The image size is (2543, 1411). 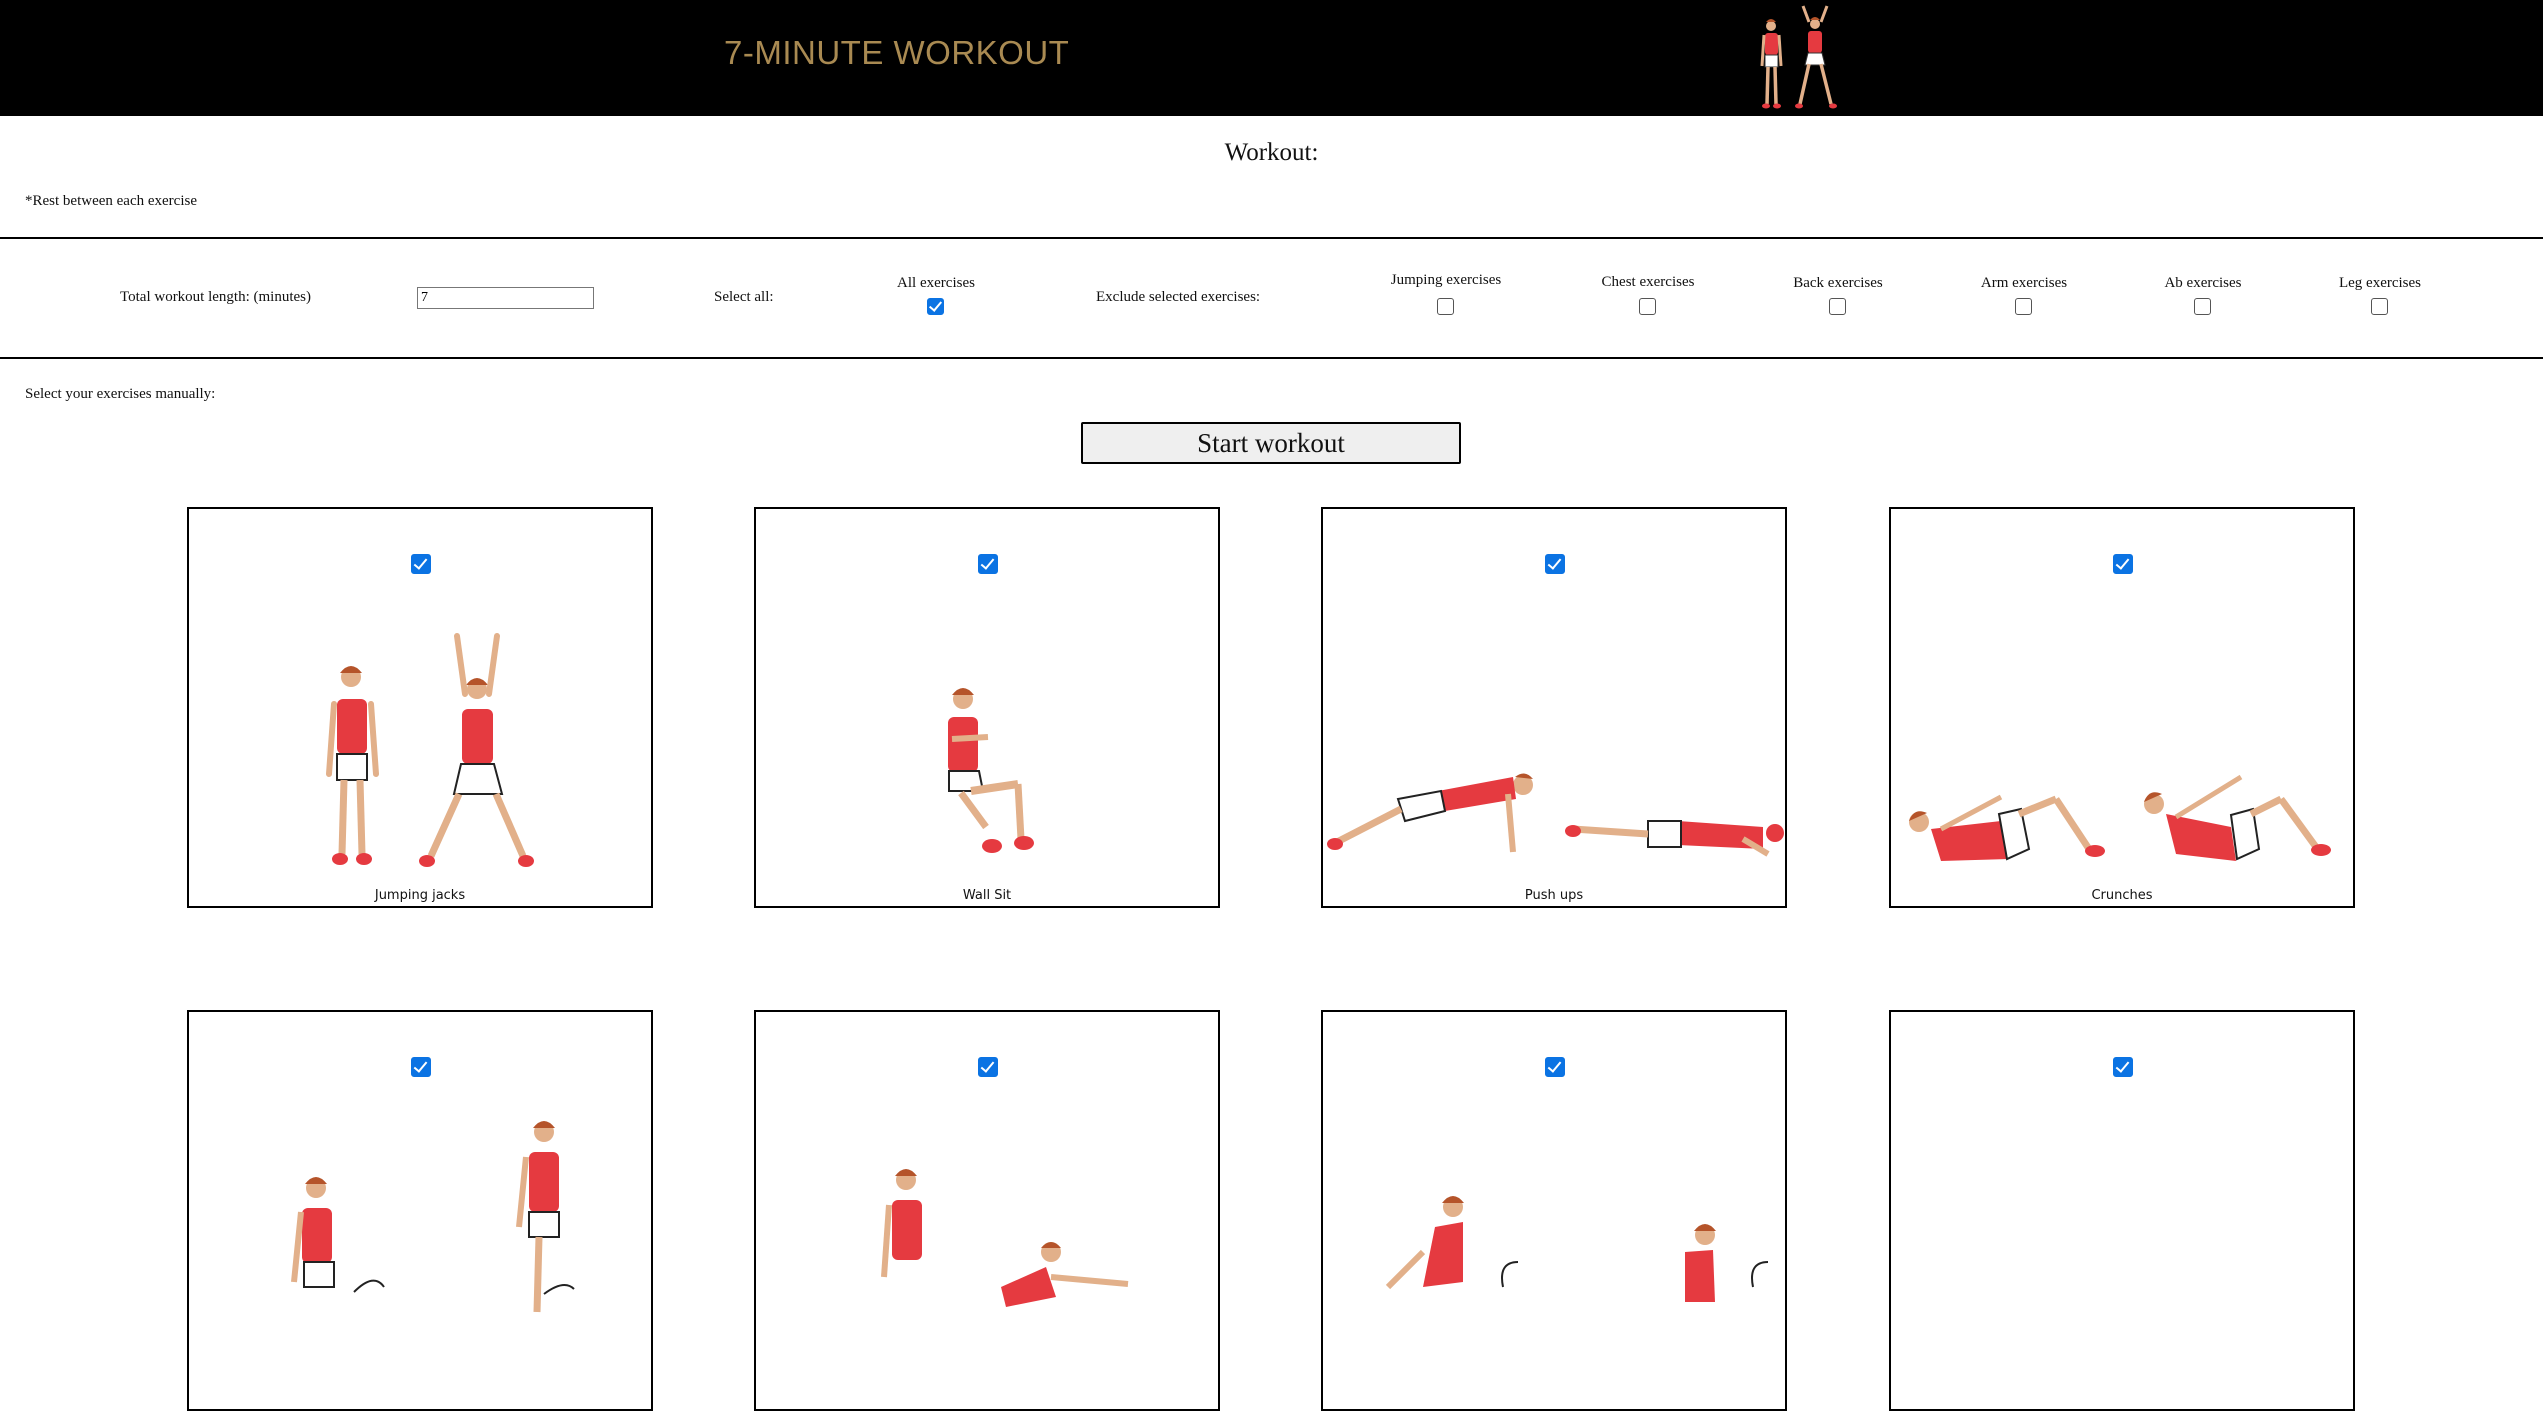 I want to click on exclude-ab-checkbox, so click(x=2202, y=306).